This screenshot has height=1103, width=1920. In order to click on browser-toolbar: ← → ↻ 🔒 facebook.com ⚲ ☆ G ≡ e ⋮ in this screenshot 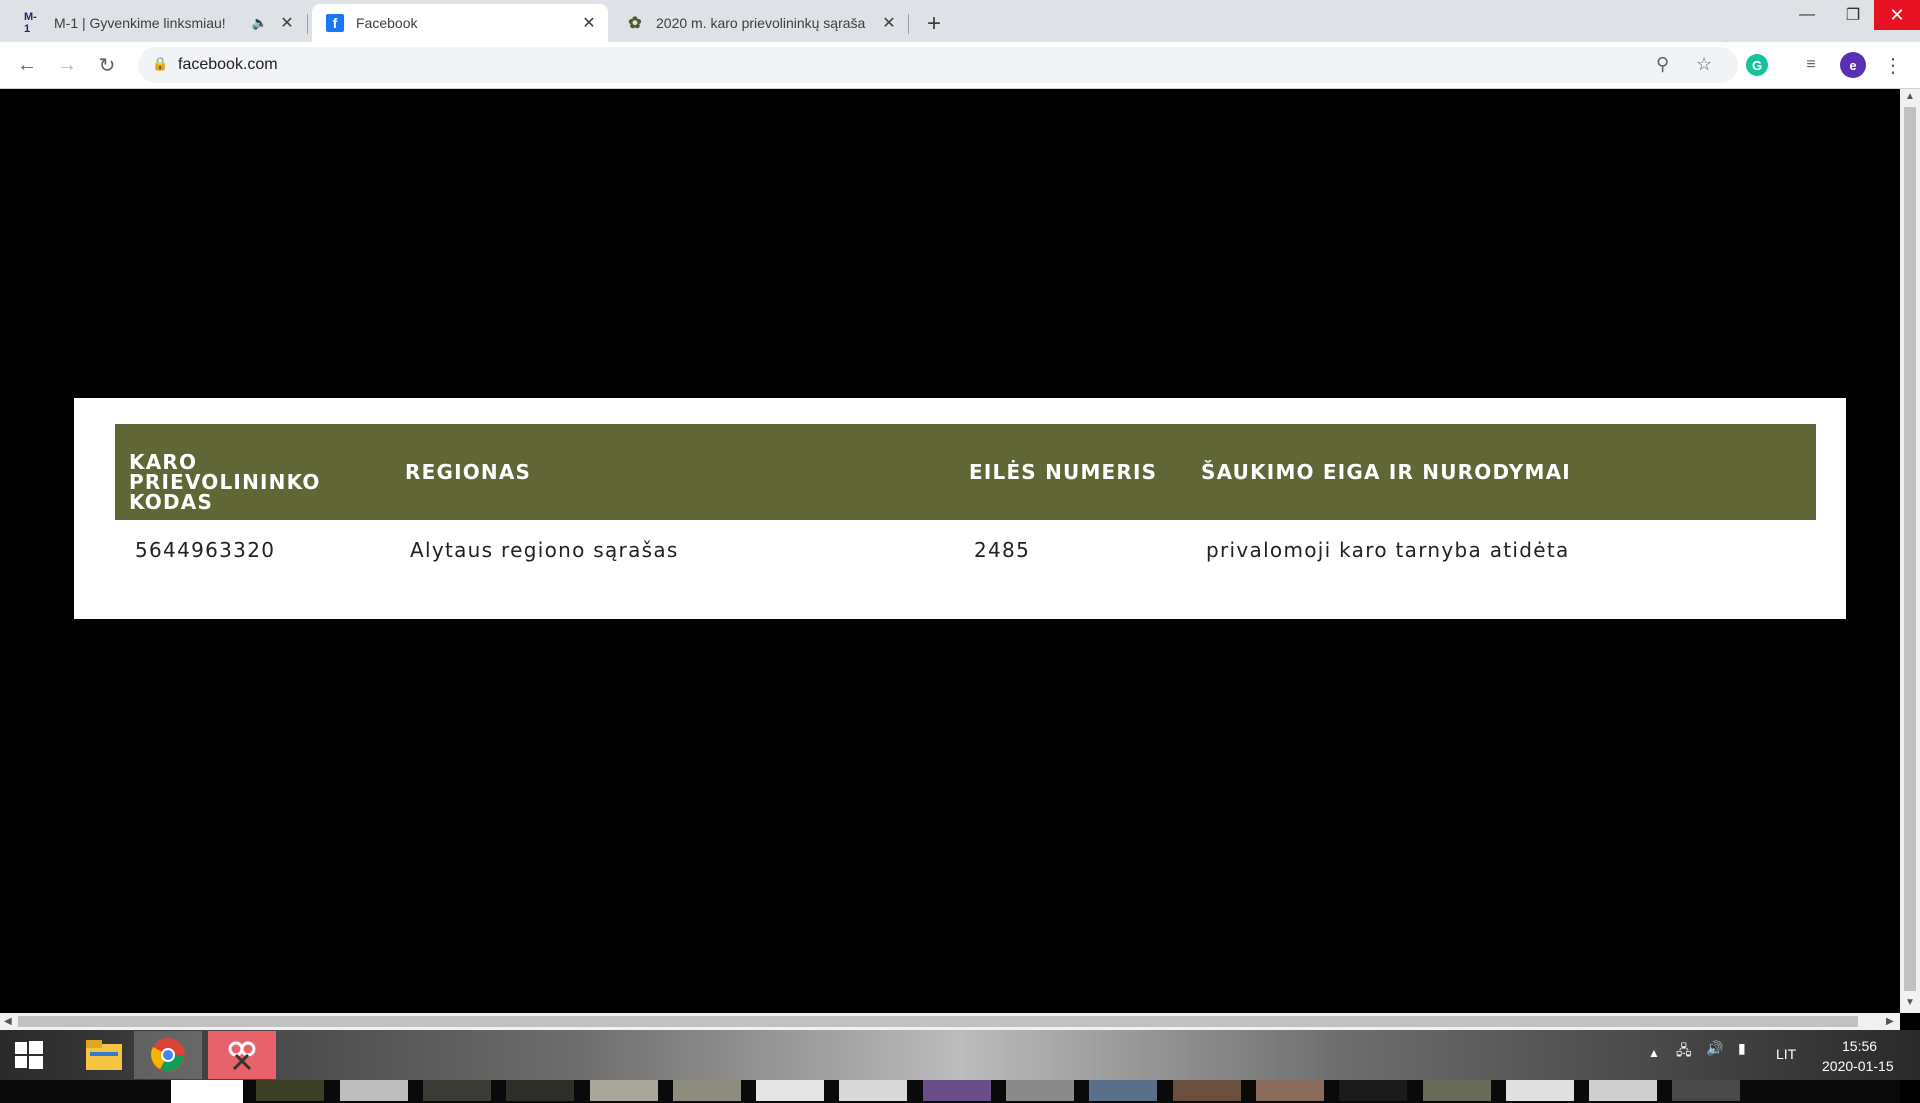, I will do `click(960, 65)`.